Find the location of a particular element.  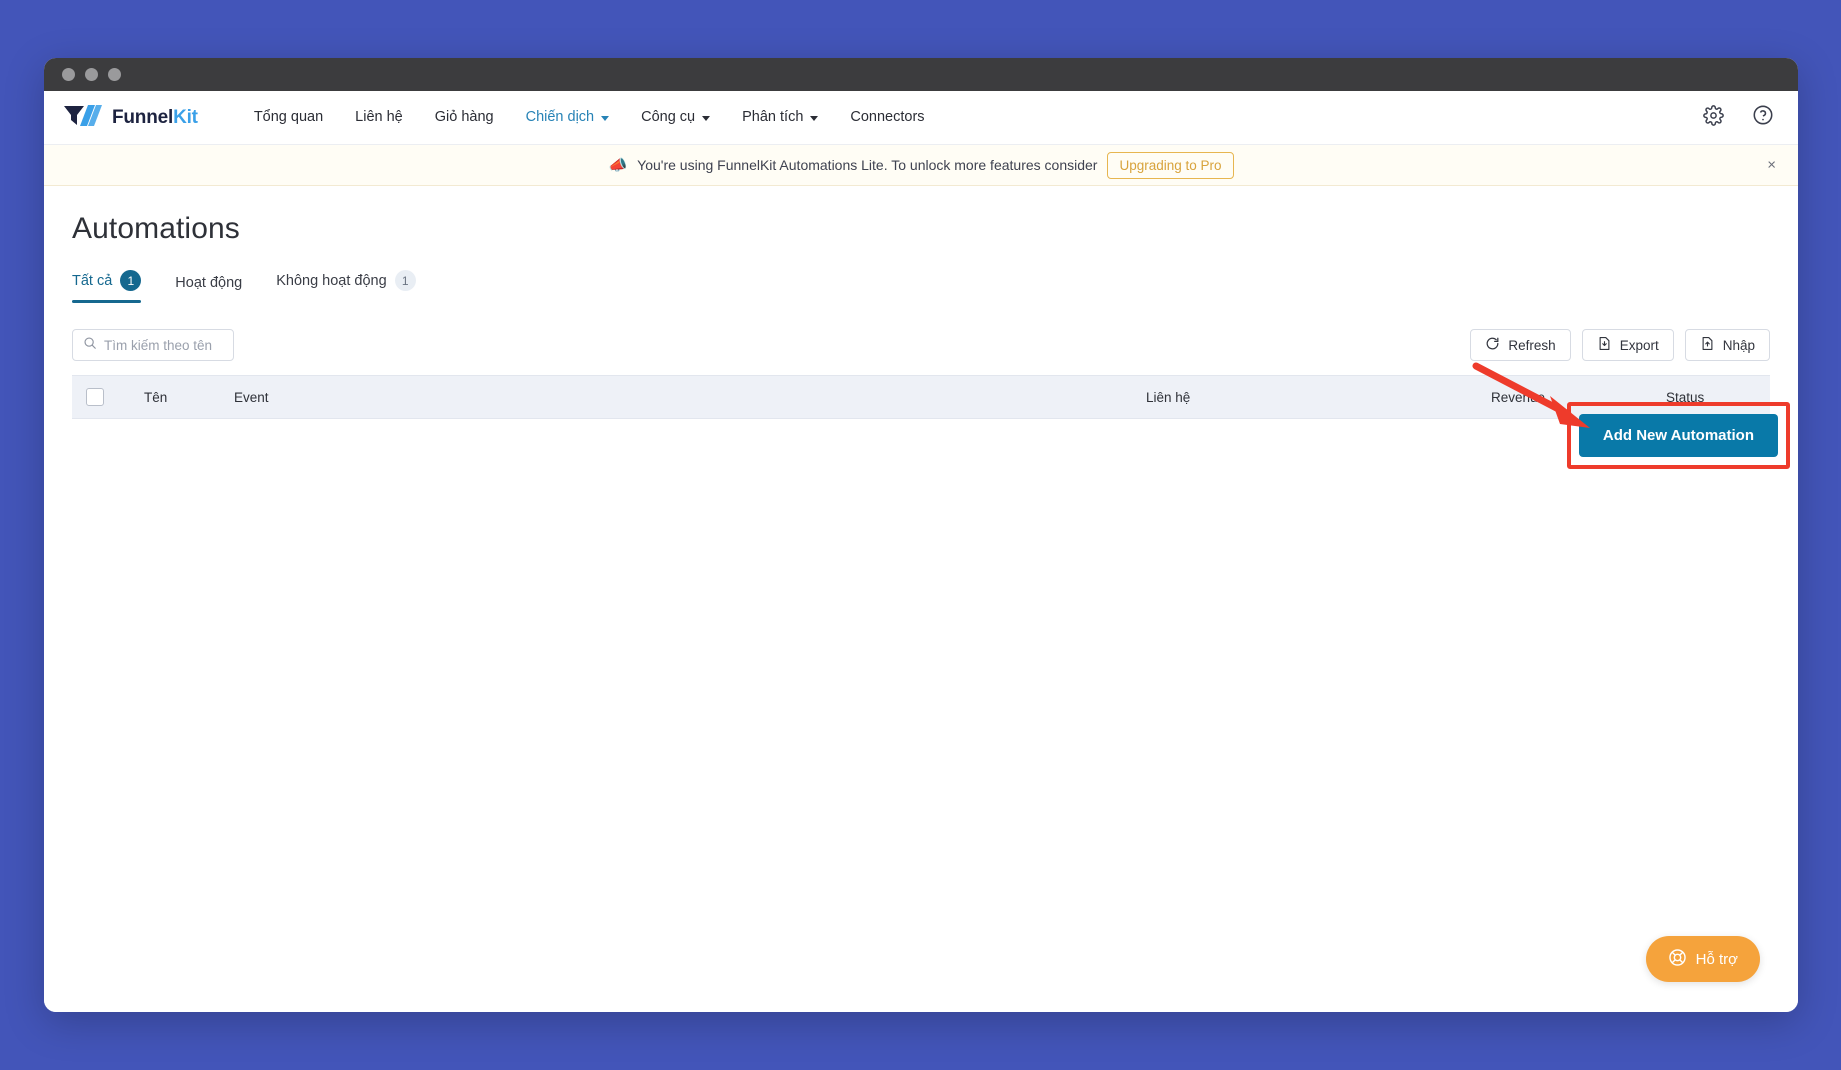

column-header-contact: Liên hệ is located at coordinates (1318, 397).